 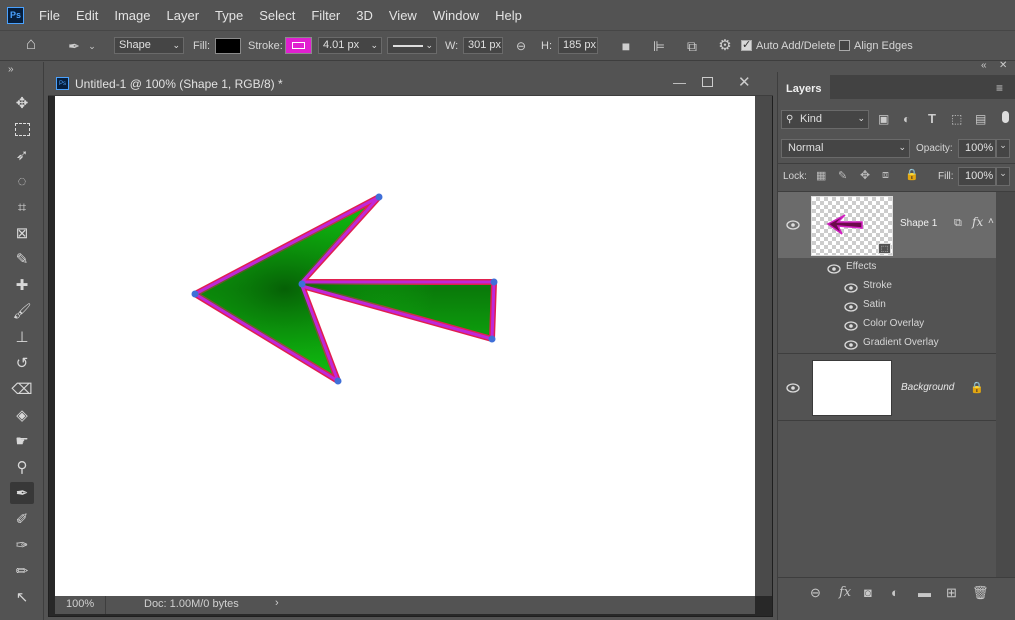 I want to click on filter-adjustment-icon: ◐, so click(x=906, y=119).